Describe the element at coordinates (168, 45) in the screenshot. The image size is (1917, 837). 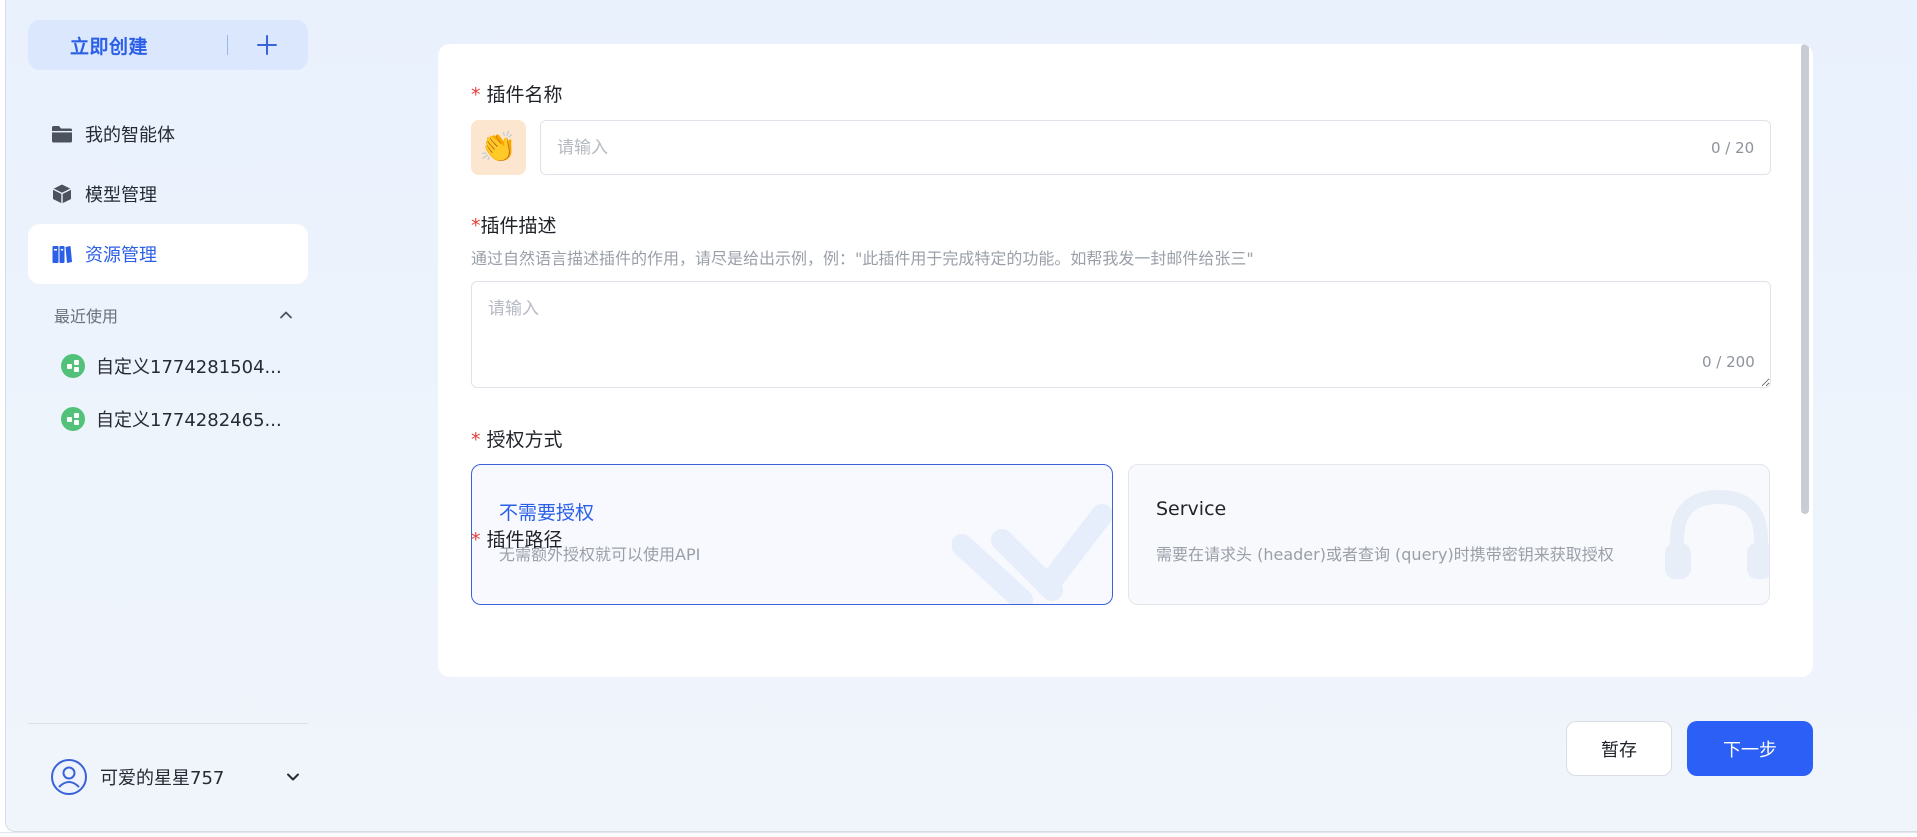
I see `create-bar: 立即创建` at that location.